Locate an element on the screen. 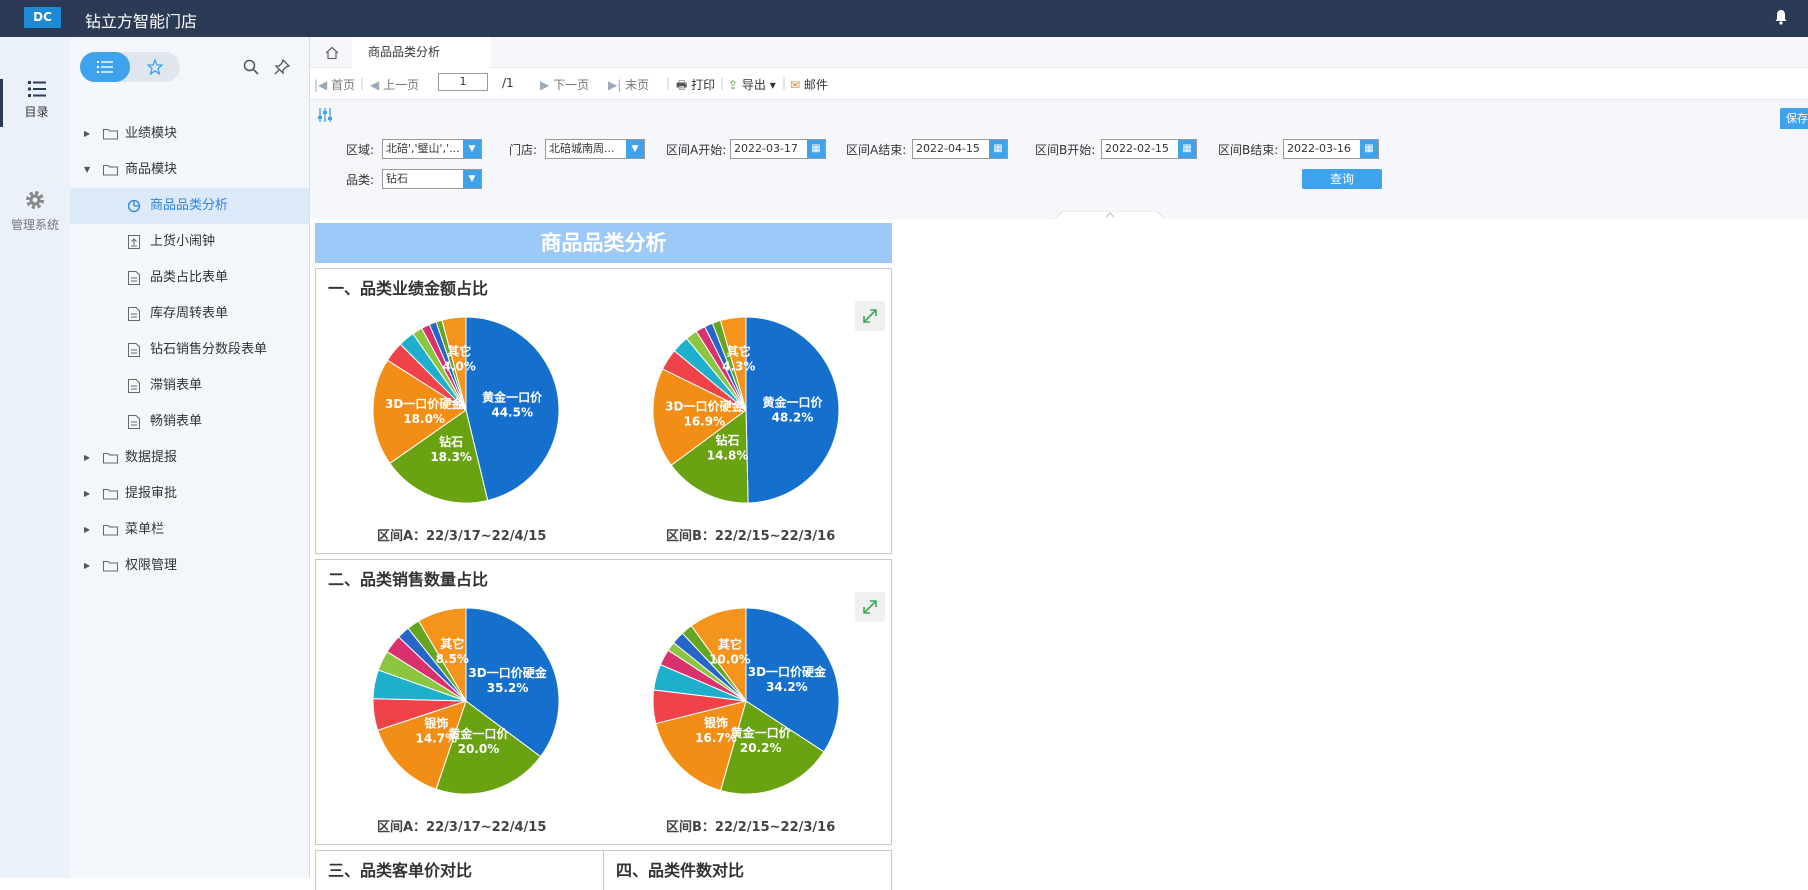 The height and width of the screenshot is (890, 1808). a-start-date: 2022-03-17 ▦ is located at coordinates (778, 149).